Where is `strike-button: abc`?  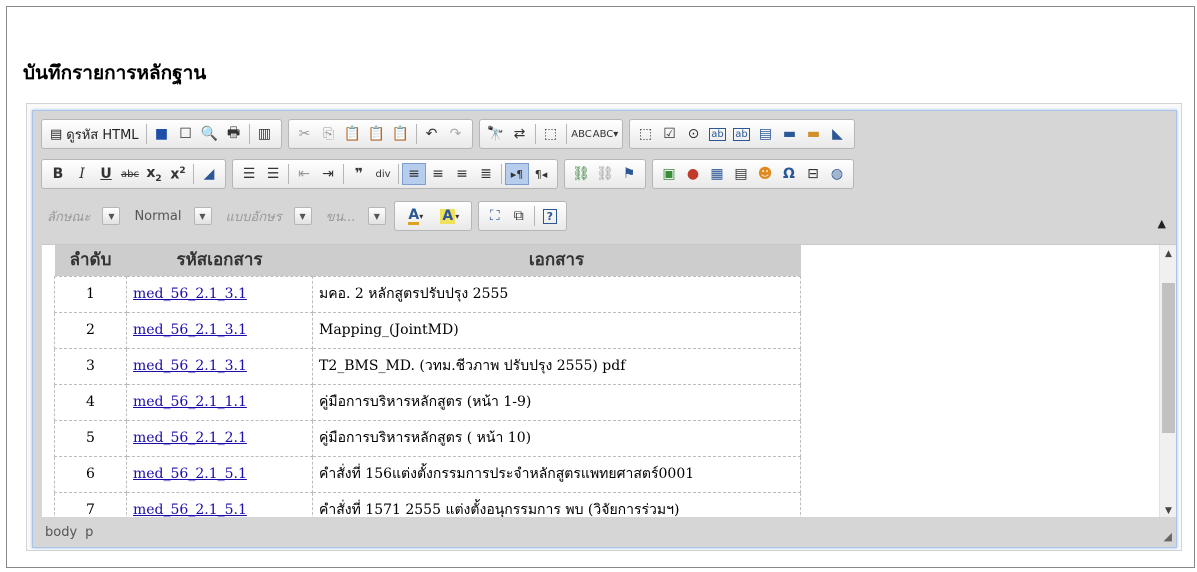
strike-button: abc is located at coordinates (130, 174).